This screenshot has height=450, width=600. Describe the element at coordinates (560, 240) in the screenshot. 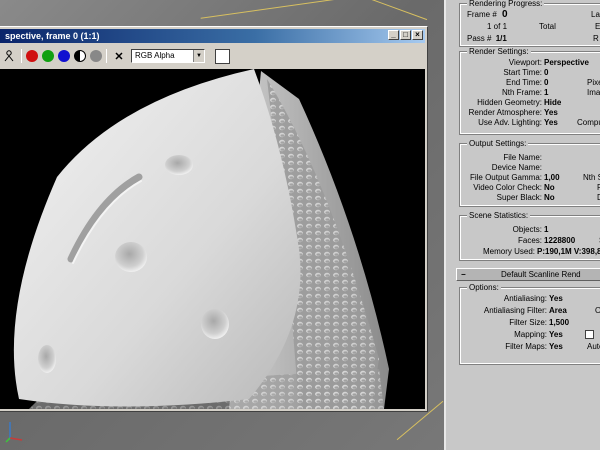

I see `faces-value: 1228800` at that location.